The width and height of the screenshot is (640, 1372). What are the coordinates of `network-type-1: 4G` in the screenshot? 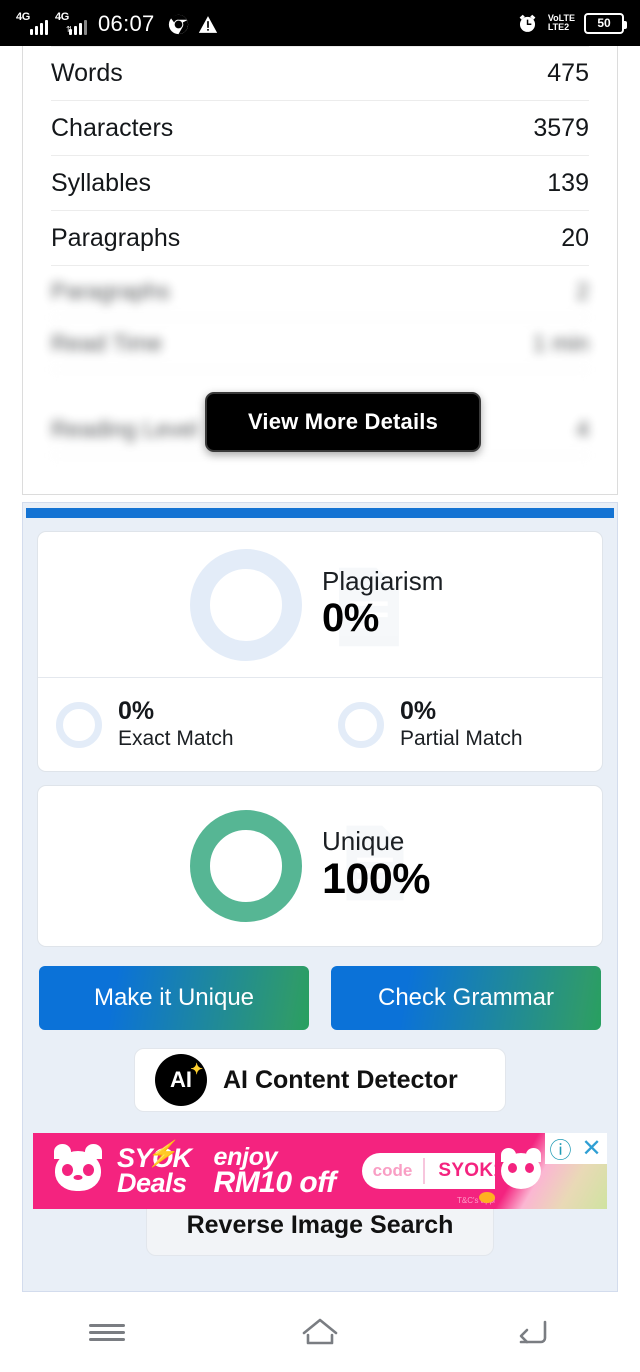 It's located at (23, 17).